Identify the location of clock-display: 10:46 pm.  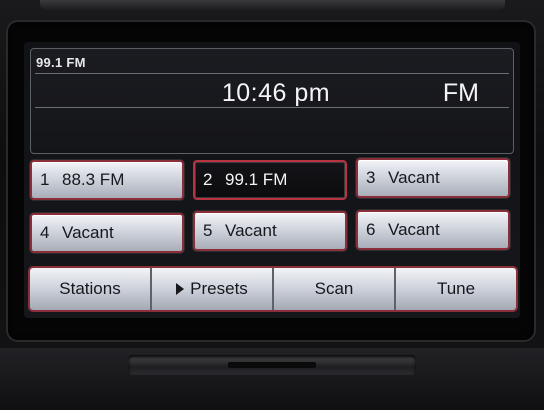
(276, 93).